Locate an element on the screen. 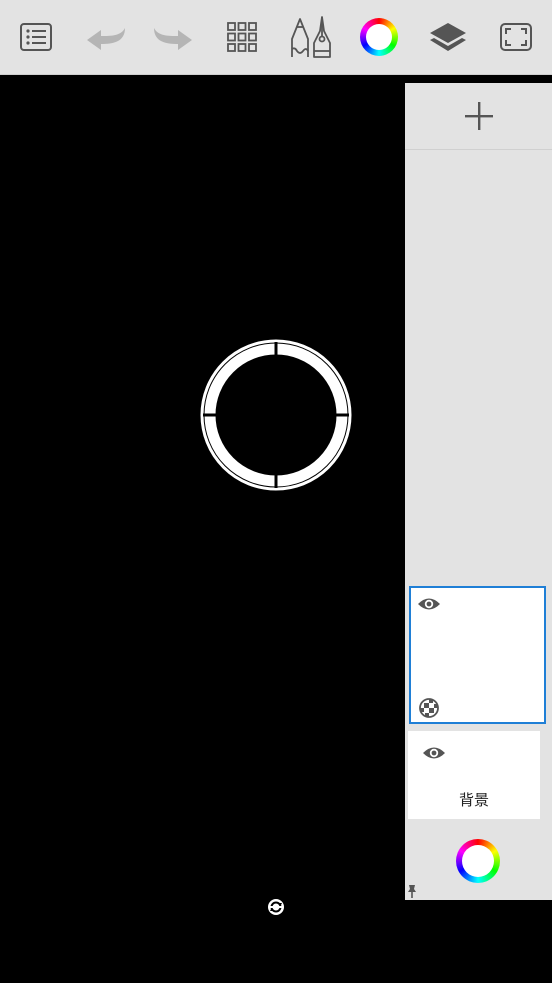 The height and width of the screenshot is (983, 552). fullscreen-button is located at coordinates (516, 37).